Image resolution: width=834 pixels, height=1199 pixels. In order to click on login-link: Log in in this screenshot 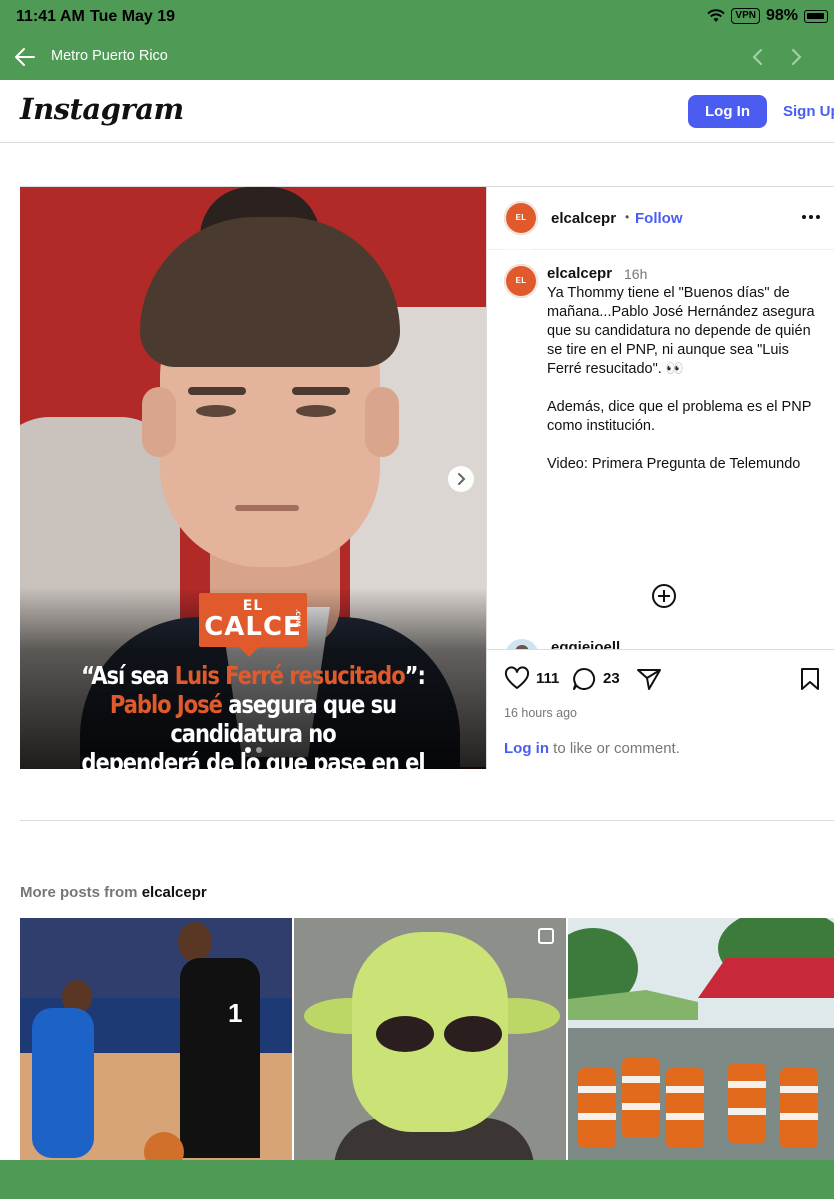, I will do `click(526, 748)`.